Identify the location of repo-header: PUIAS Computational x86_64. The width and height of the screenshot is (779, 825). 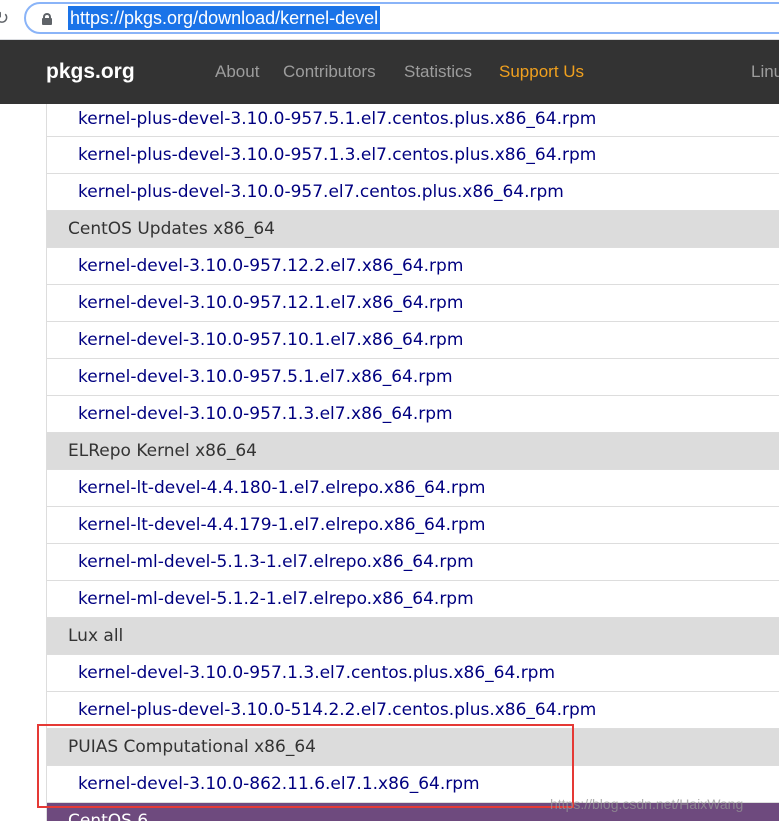
(413, 747).